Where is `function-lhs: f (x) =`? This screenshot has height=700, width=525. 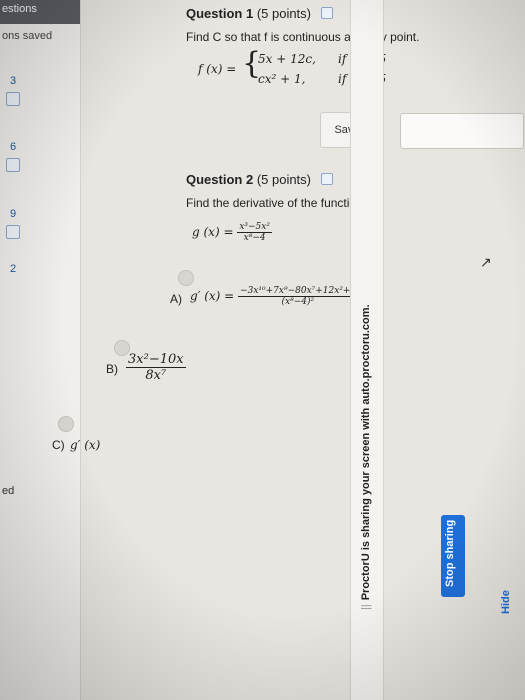
function-lhs: f (x) = is located at coordinates (217, 69).